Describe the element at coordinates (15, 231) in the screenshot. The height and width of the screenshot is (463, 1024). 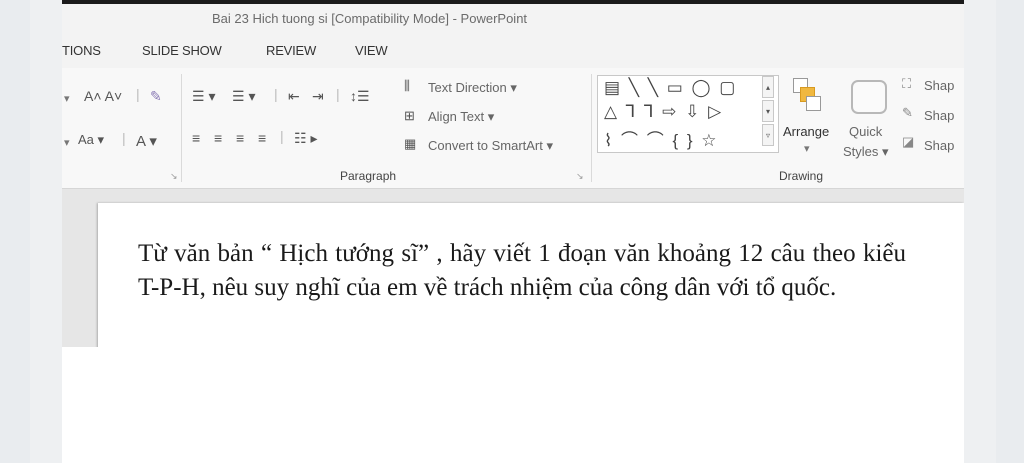
I see `left-margin-bar` at that location.